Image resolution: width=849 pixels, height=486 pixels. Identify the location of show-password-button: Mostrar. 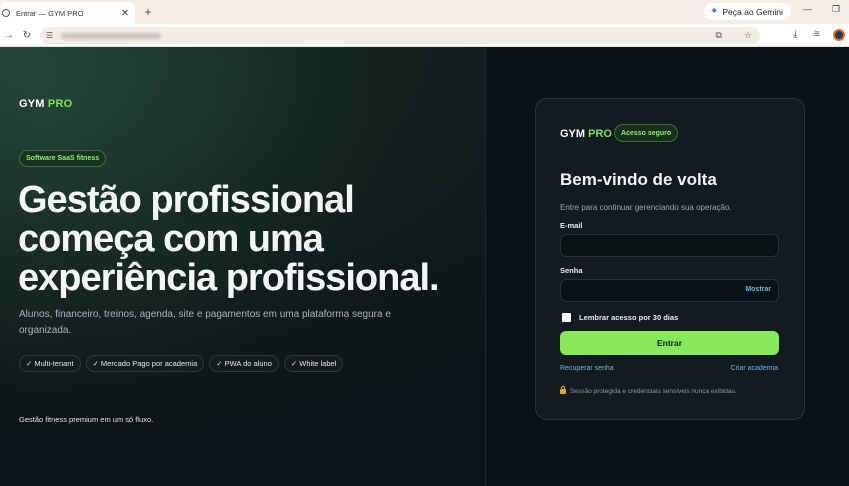
(758, 289).